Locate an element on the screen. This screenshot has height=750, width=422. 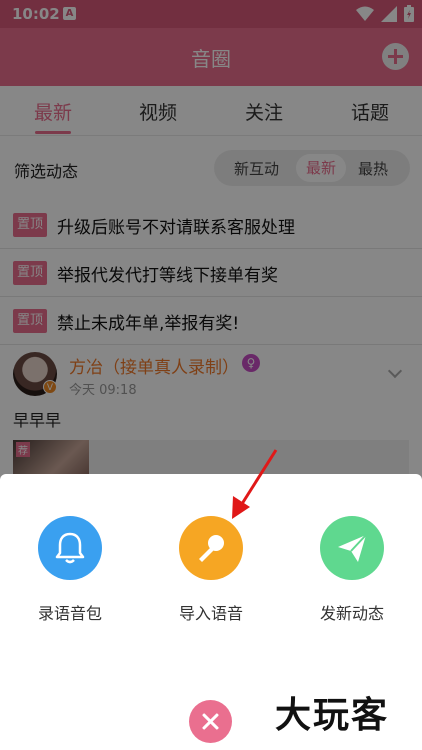
close-icon is located at coordinates (210, 721).